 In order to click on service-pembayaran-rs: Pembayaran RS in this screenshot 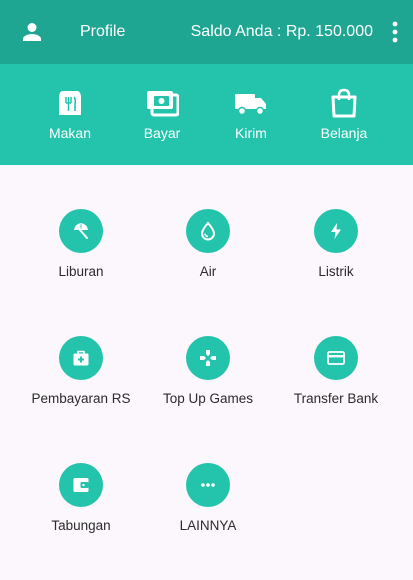, I will do `click(81, 386)`.